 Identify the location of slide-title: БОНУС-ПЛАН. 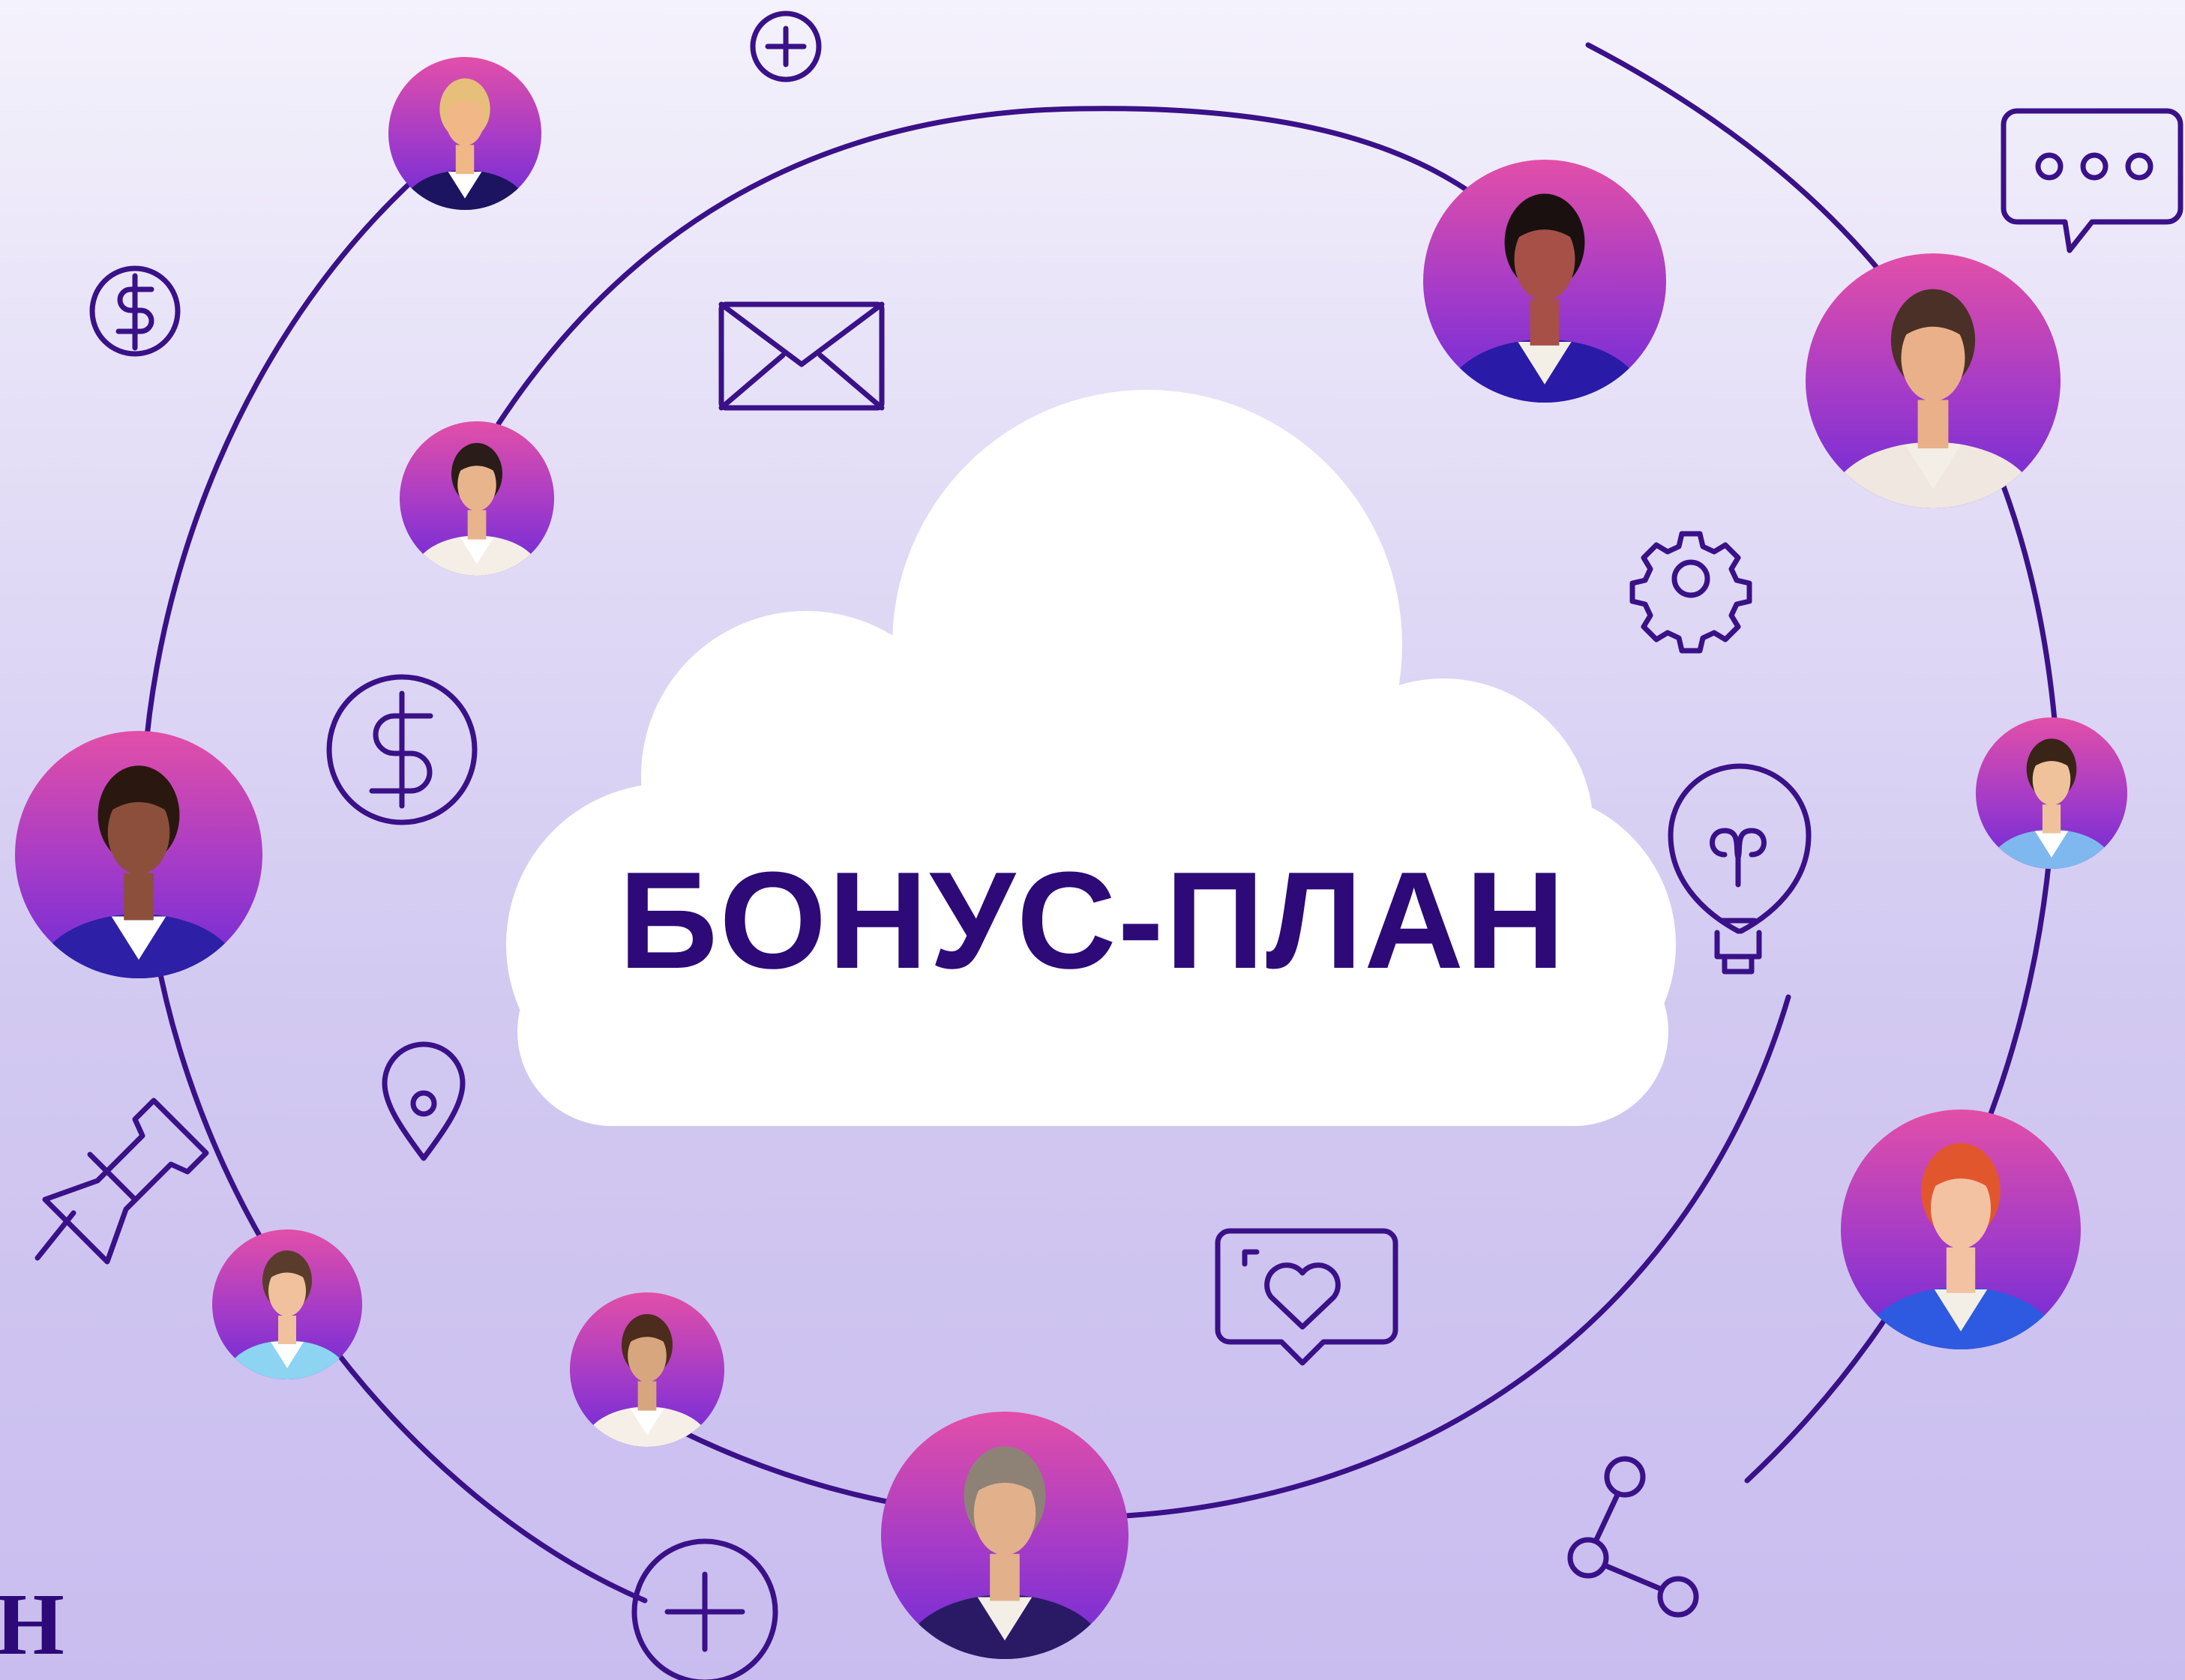
(1092, 920).